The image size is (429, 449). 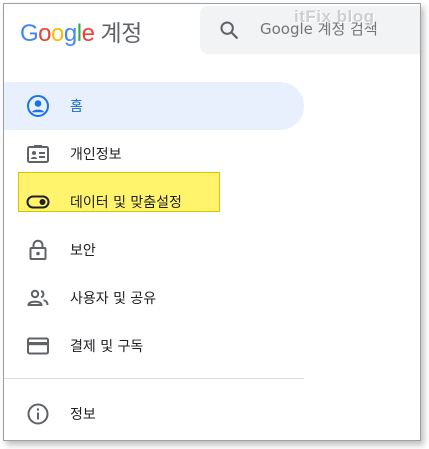 I want to click on sidebar-item-label: 결제 및 구독, so click(x=107, y=347).